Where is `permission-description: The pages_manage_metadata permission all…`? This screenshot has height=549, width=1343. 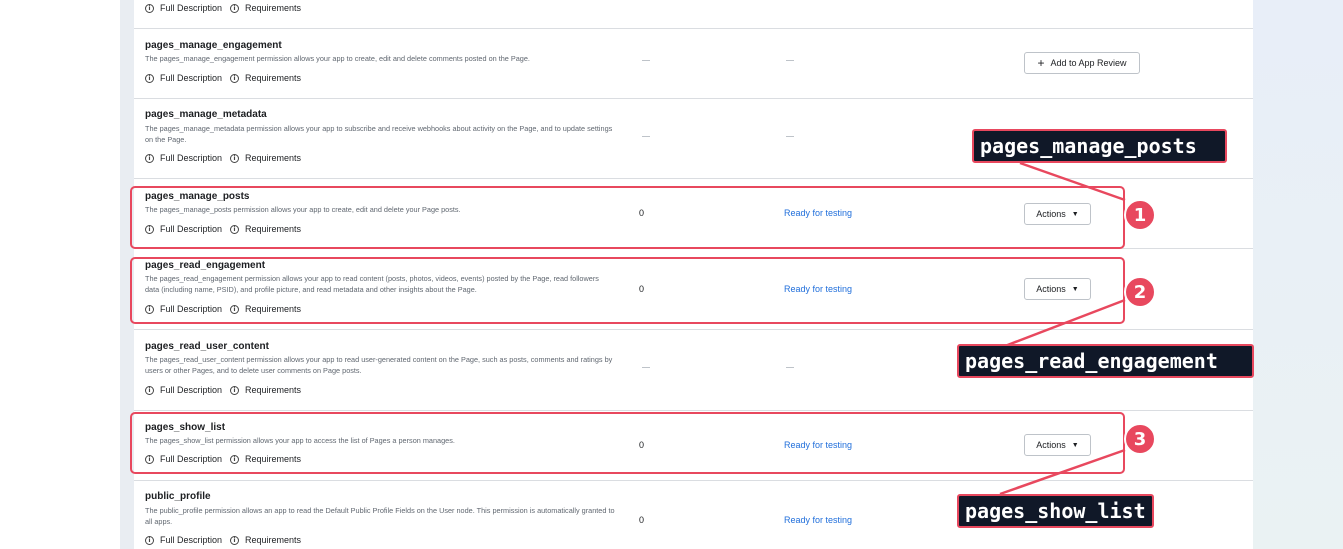
permission-description: The pages_manage_metadata permission all… is located at coordinates (379, 134).